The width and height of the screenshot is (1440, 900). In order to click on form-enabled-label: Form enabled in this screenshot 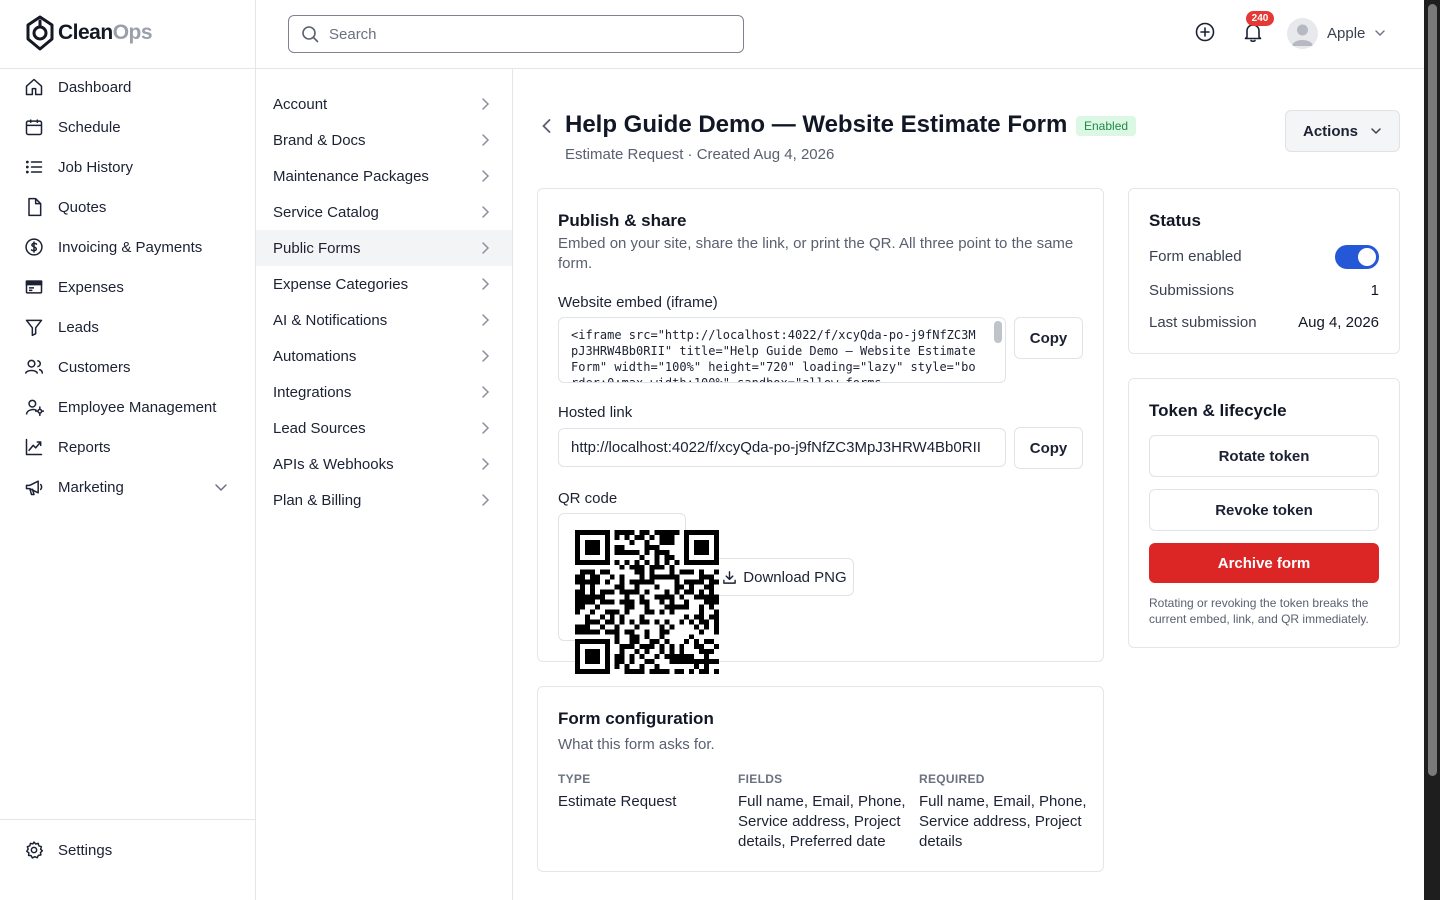, I will do `click(1195, 256)`.